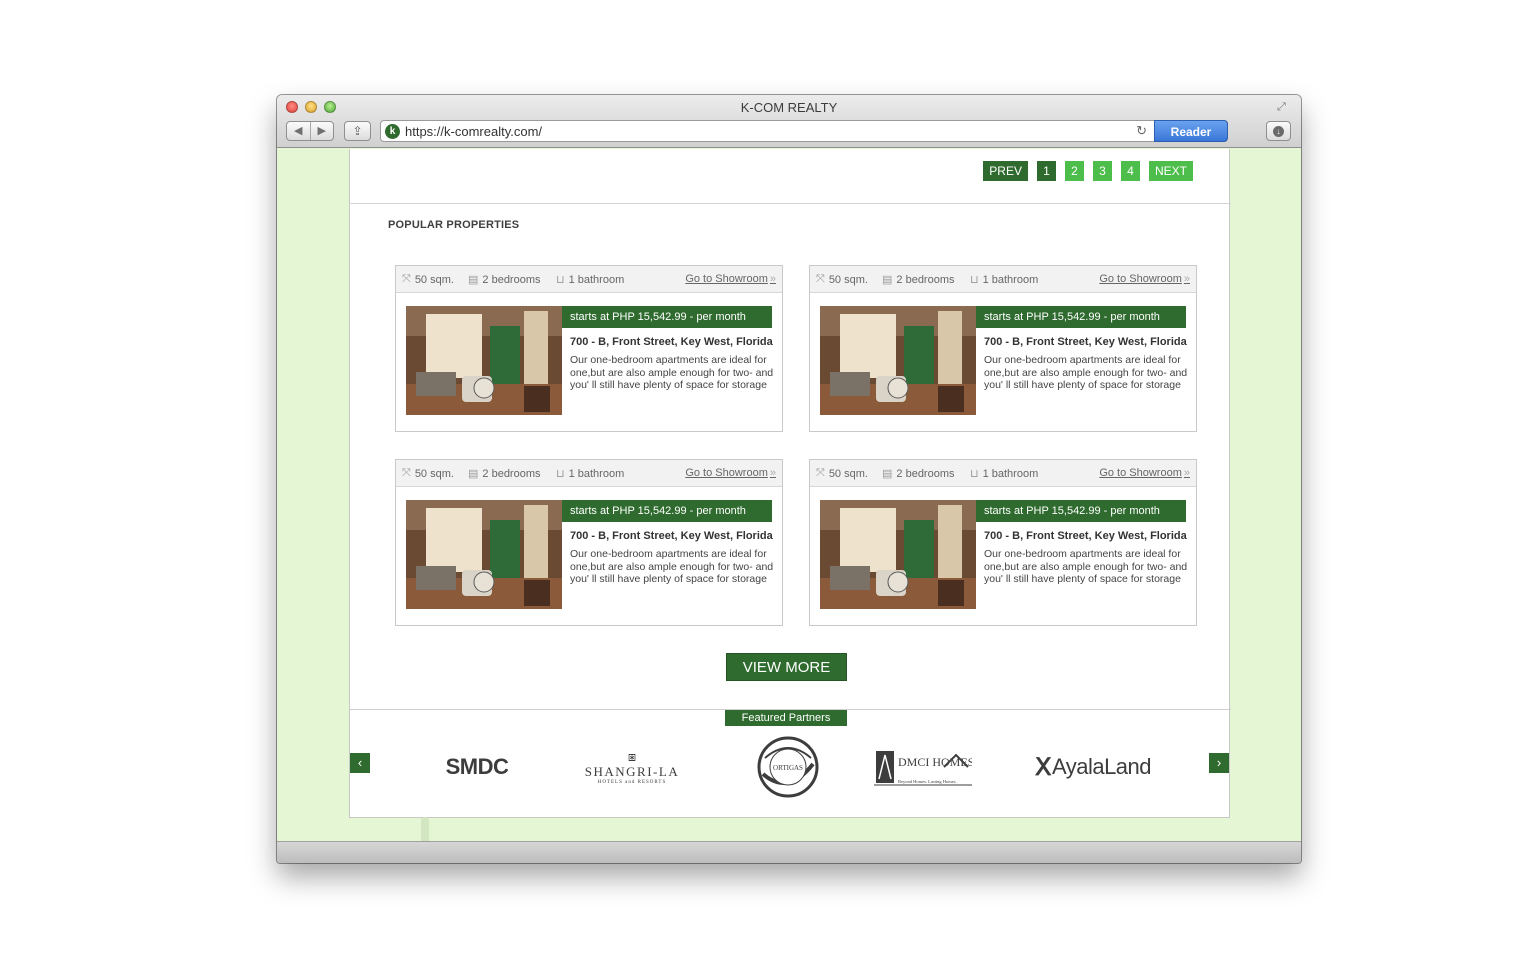 The width and height of the screenshot is (1530, 972). I want to click on url-text: https://k-comrealty.com/, so click(473, 131).